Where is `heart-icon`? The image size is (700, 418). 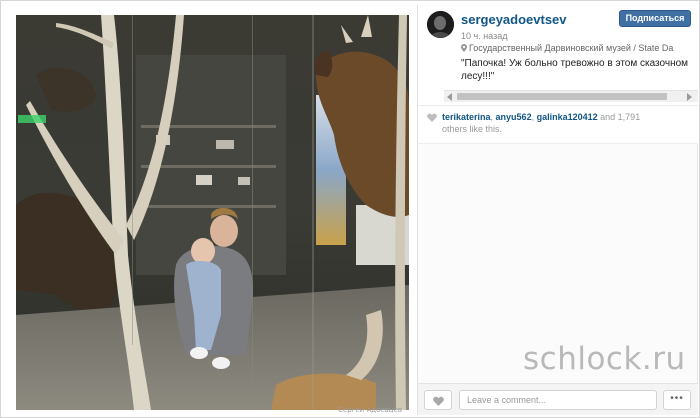 heart-icon is located at coordinates (432, 117).